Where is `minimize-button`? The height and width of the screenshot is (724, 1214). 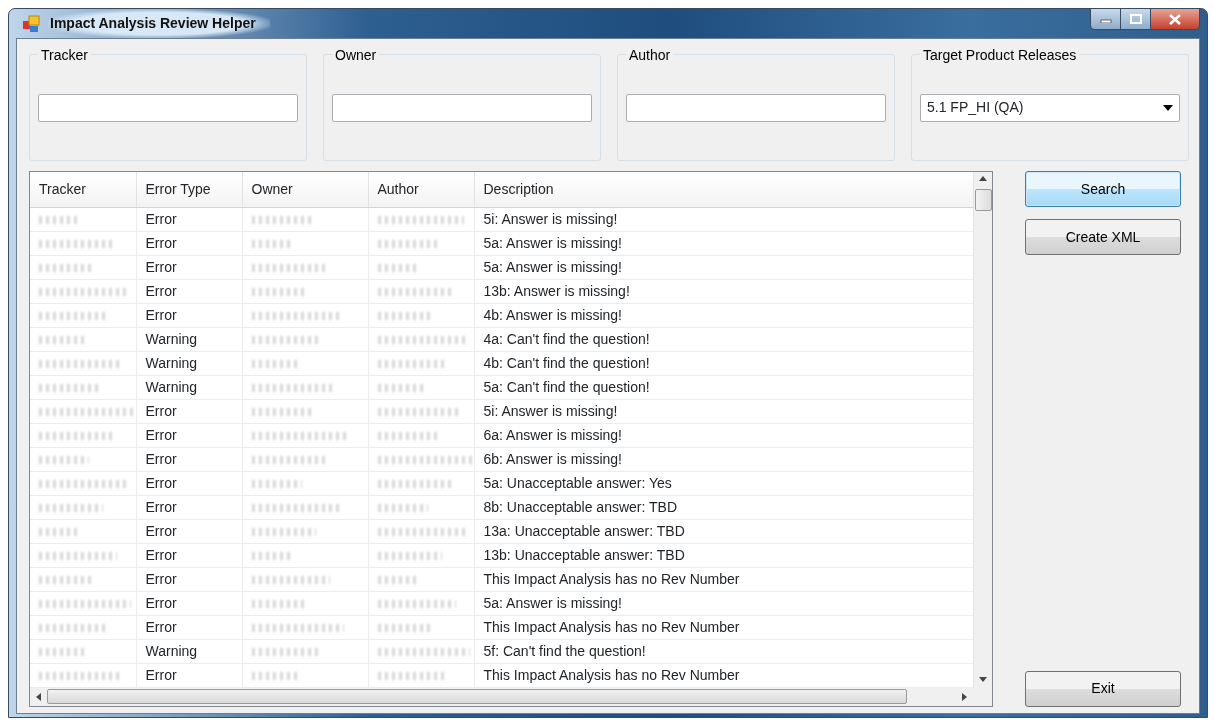
minimize-button is located at coordinates (1106, 19).